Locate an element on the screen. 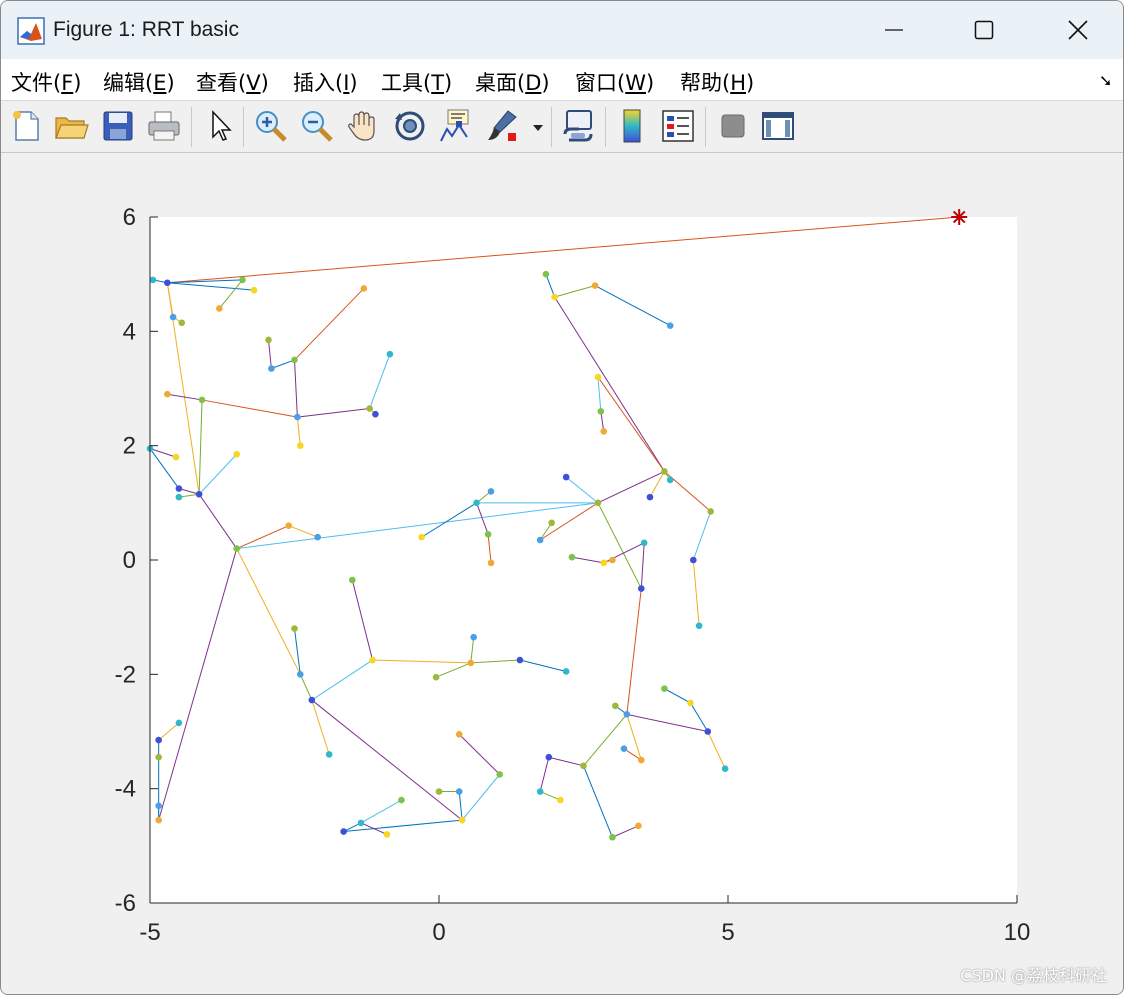 This screenshot has height=995, width=1124. legend-icon is located at coordinates (678, 126).